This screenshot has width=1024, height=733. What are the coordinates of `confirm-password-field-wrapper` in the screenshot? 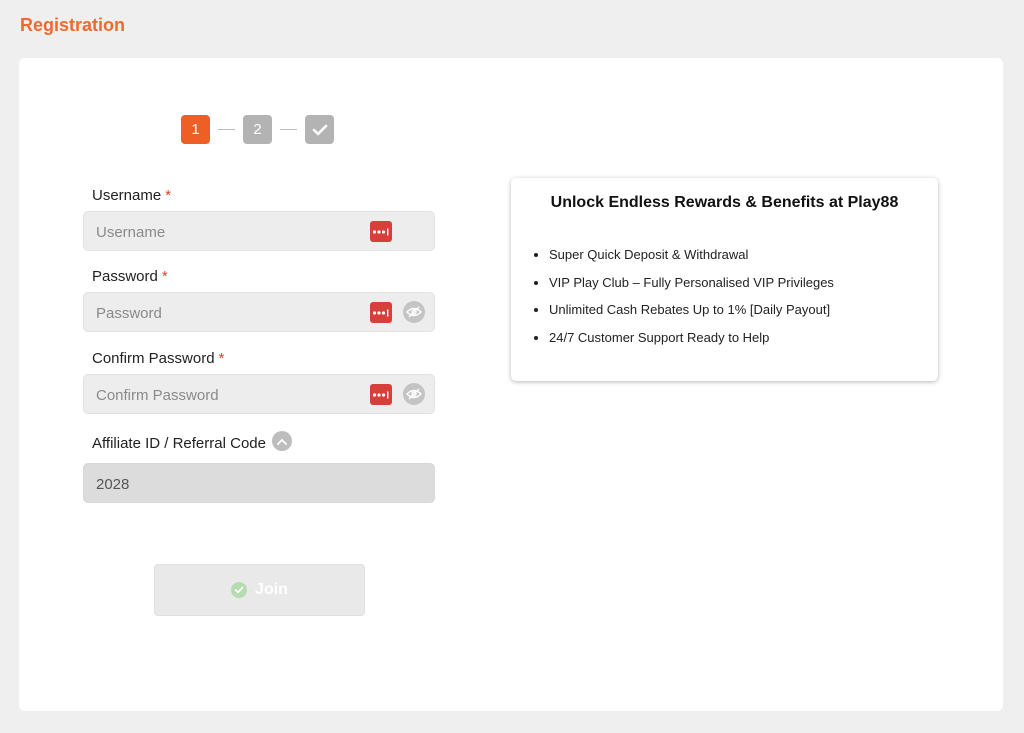 It's located at (259, 394).